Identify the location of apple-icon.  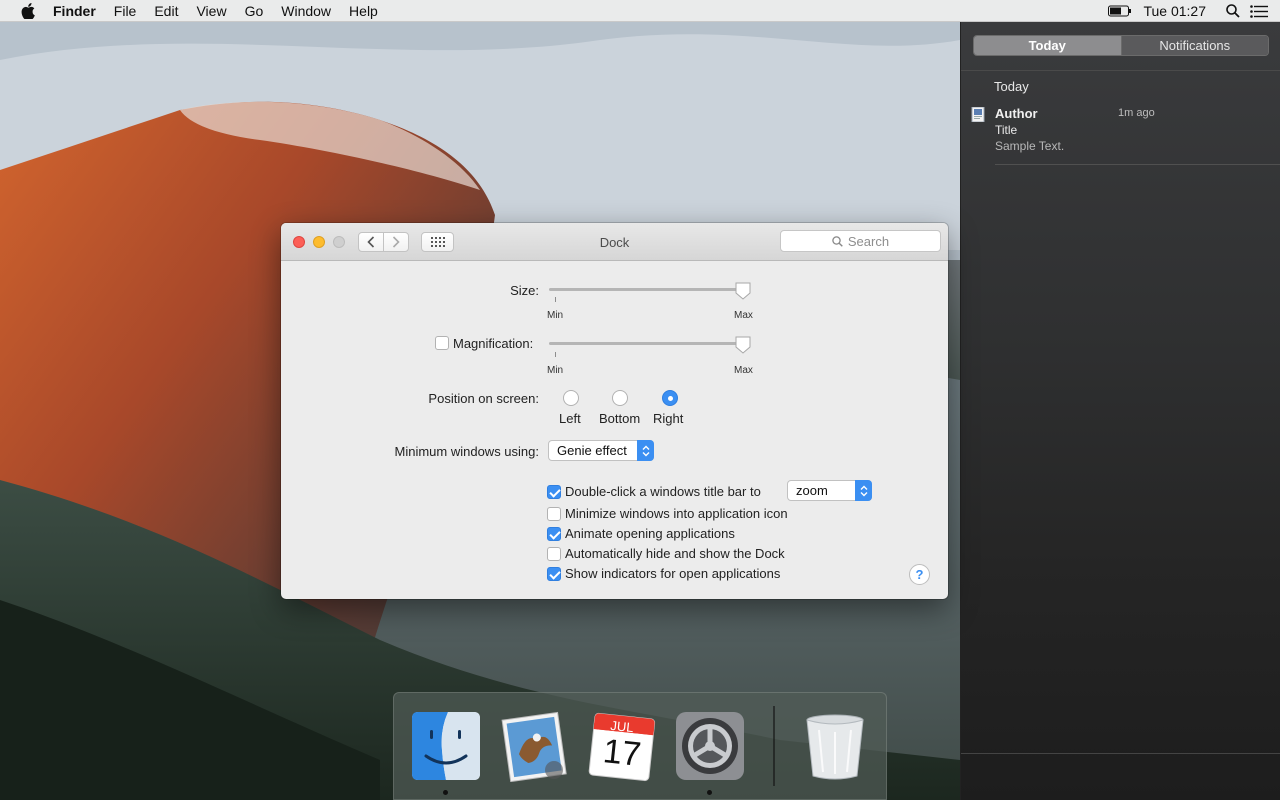
(28, 11).